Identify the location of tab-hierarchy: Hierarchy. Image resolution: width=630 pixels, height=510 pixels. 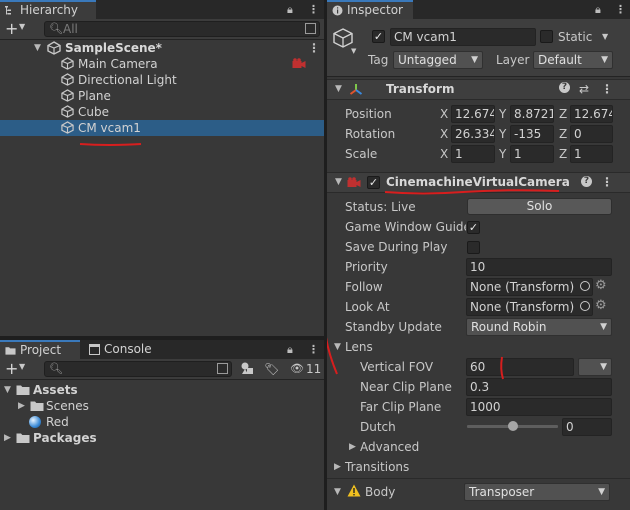
(48, 9).